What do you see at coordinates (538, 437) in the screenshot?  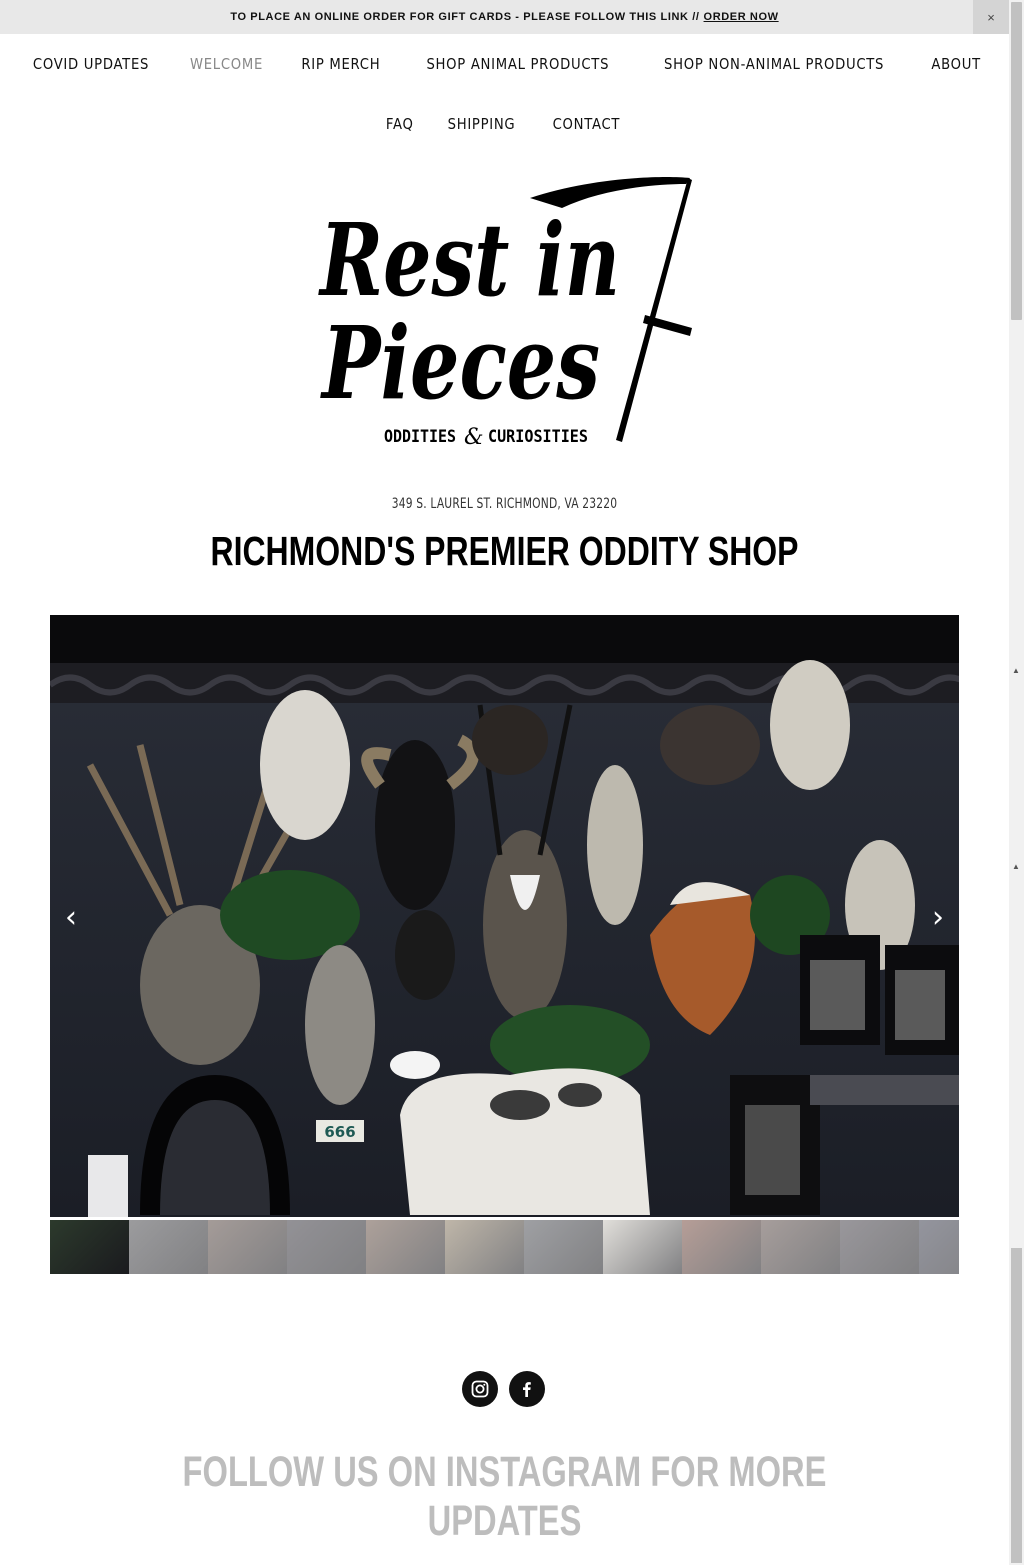 I see `logo-tagline-curiosities: CURIOSITIES` at bounding box center [538, 437].